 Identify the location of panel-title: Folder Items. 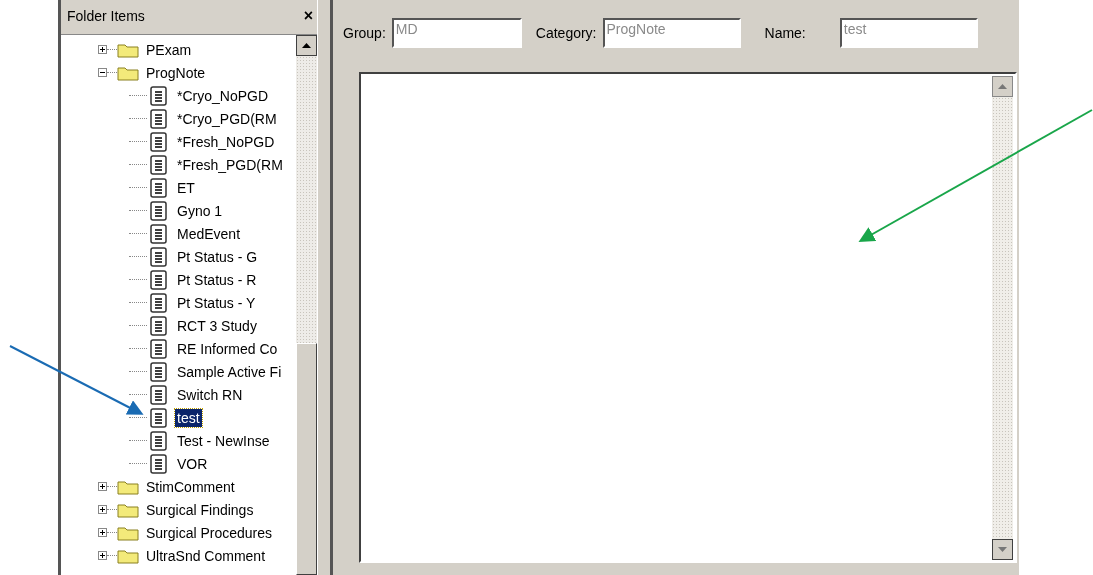
(106, 16).